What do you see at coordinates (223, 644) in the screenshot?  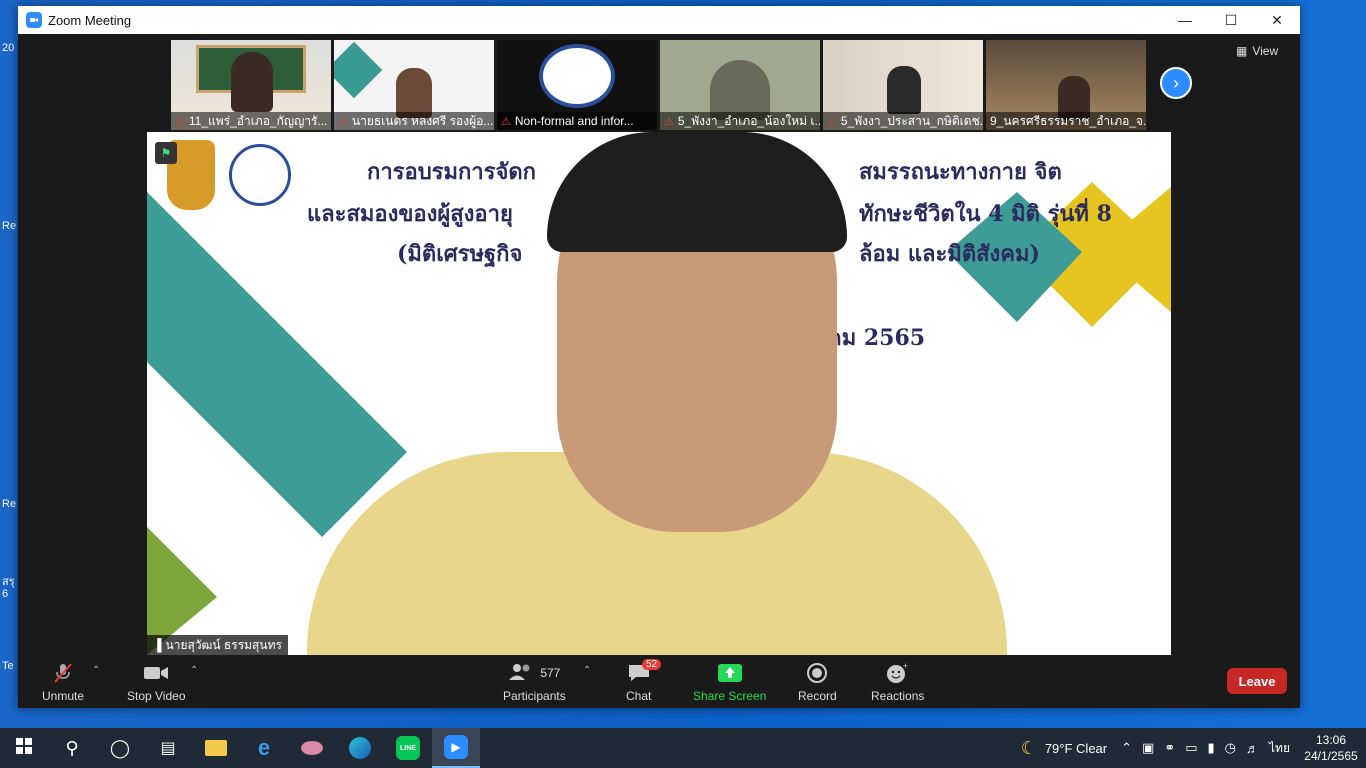 I see `speaker-name: นายสุวัฒน์ ธรรมสุนทร` at bounding box center [223, 644].